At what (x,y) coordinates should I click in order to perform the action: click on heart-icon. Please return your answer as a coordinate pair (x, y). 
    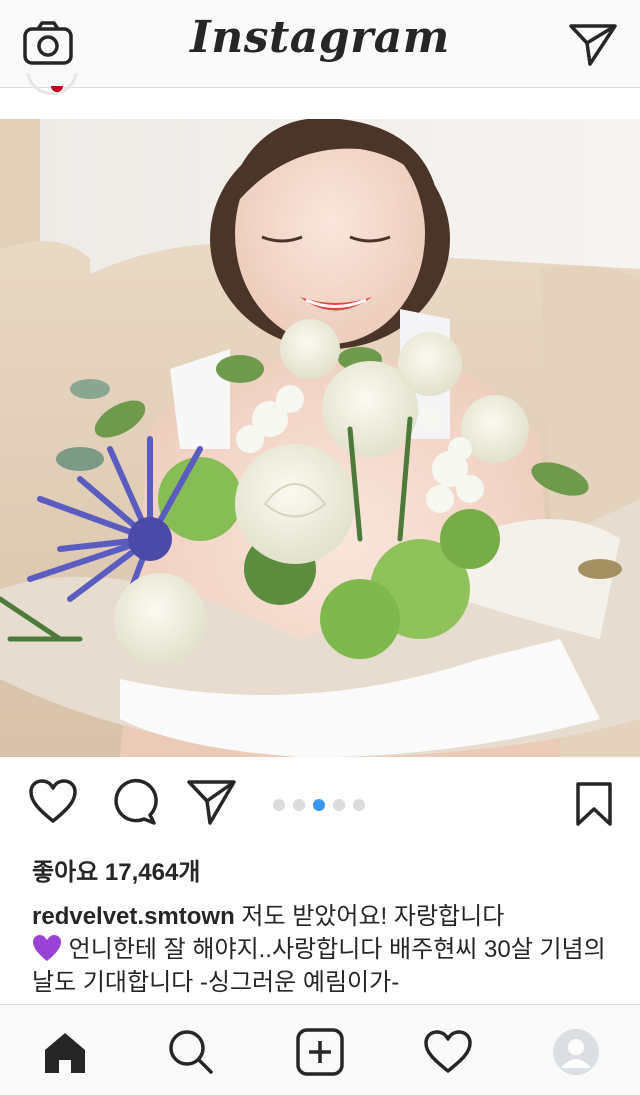
    Looking at the image, I should click on (448, 1051).